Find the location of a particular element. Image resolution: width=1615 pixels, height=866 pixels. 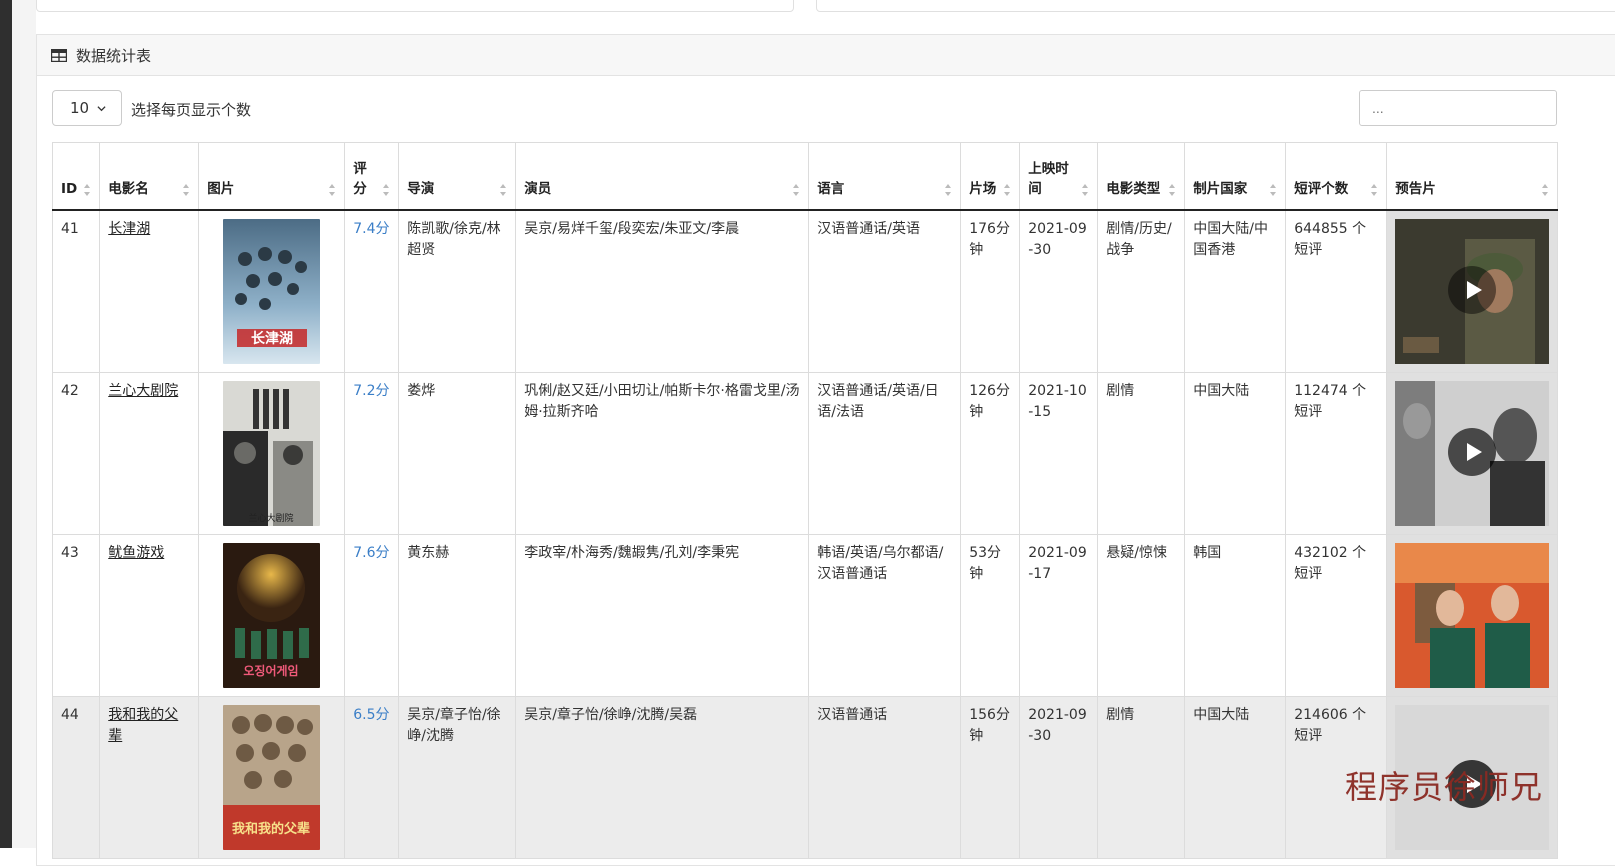

cell-id: 43 is located at coordinates (76, 615).